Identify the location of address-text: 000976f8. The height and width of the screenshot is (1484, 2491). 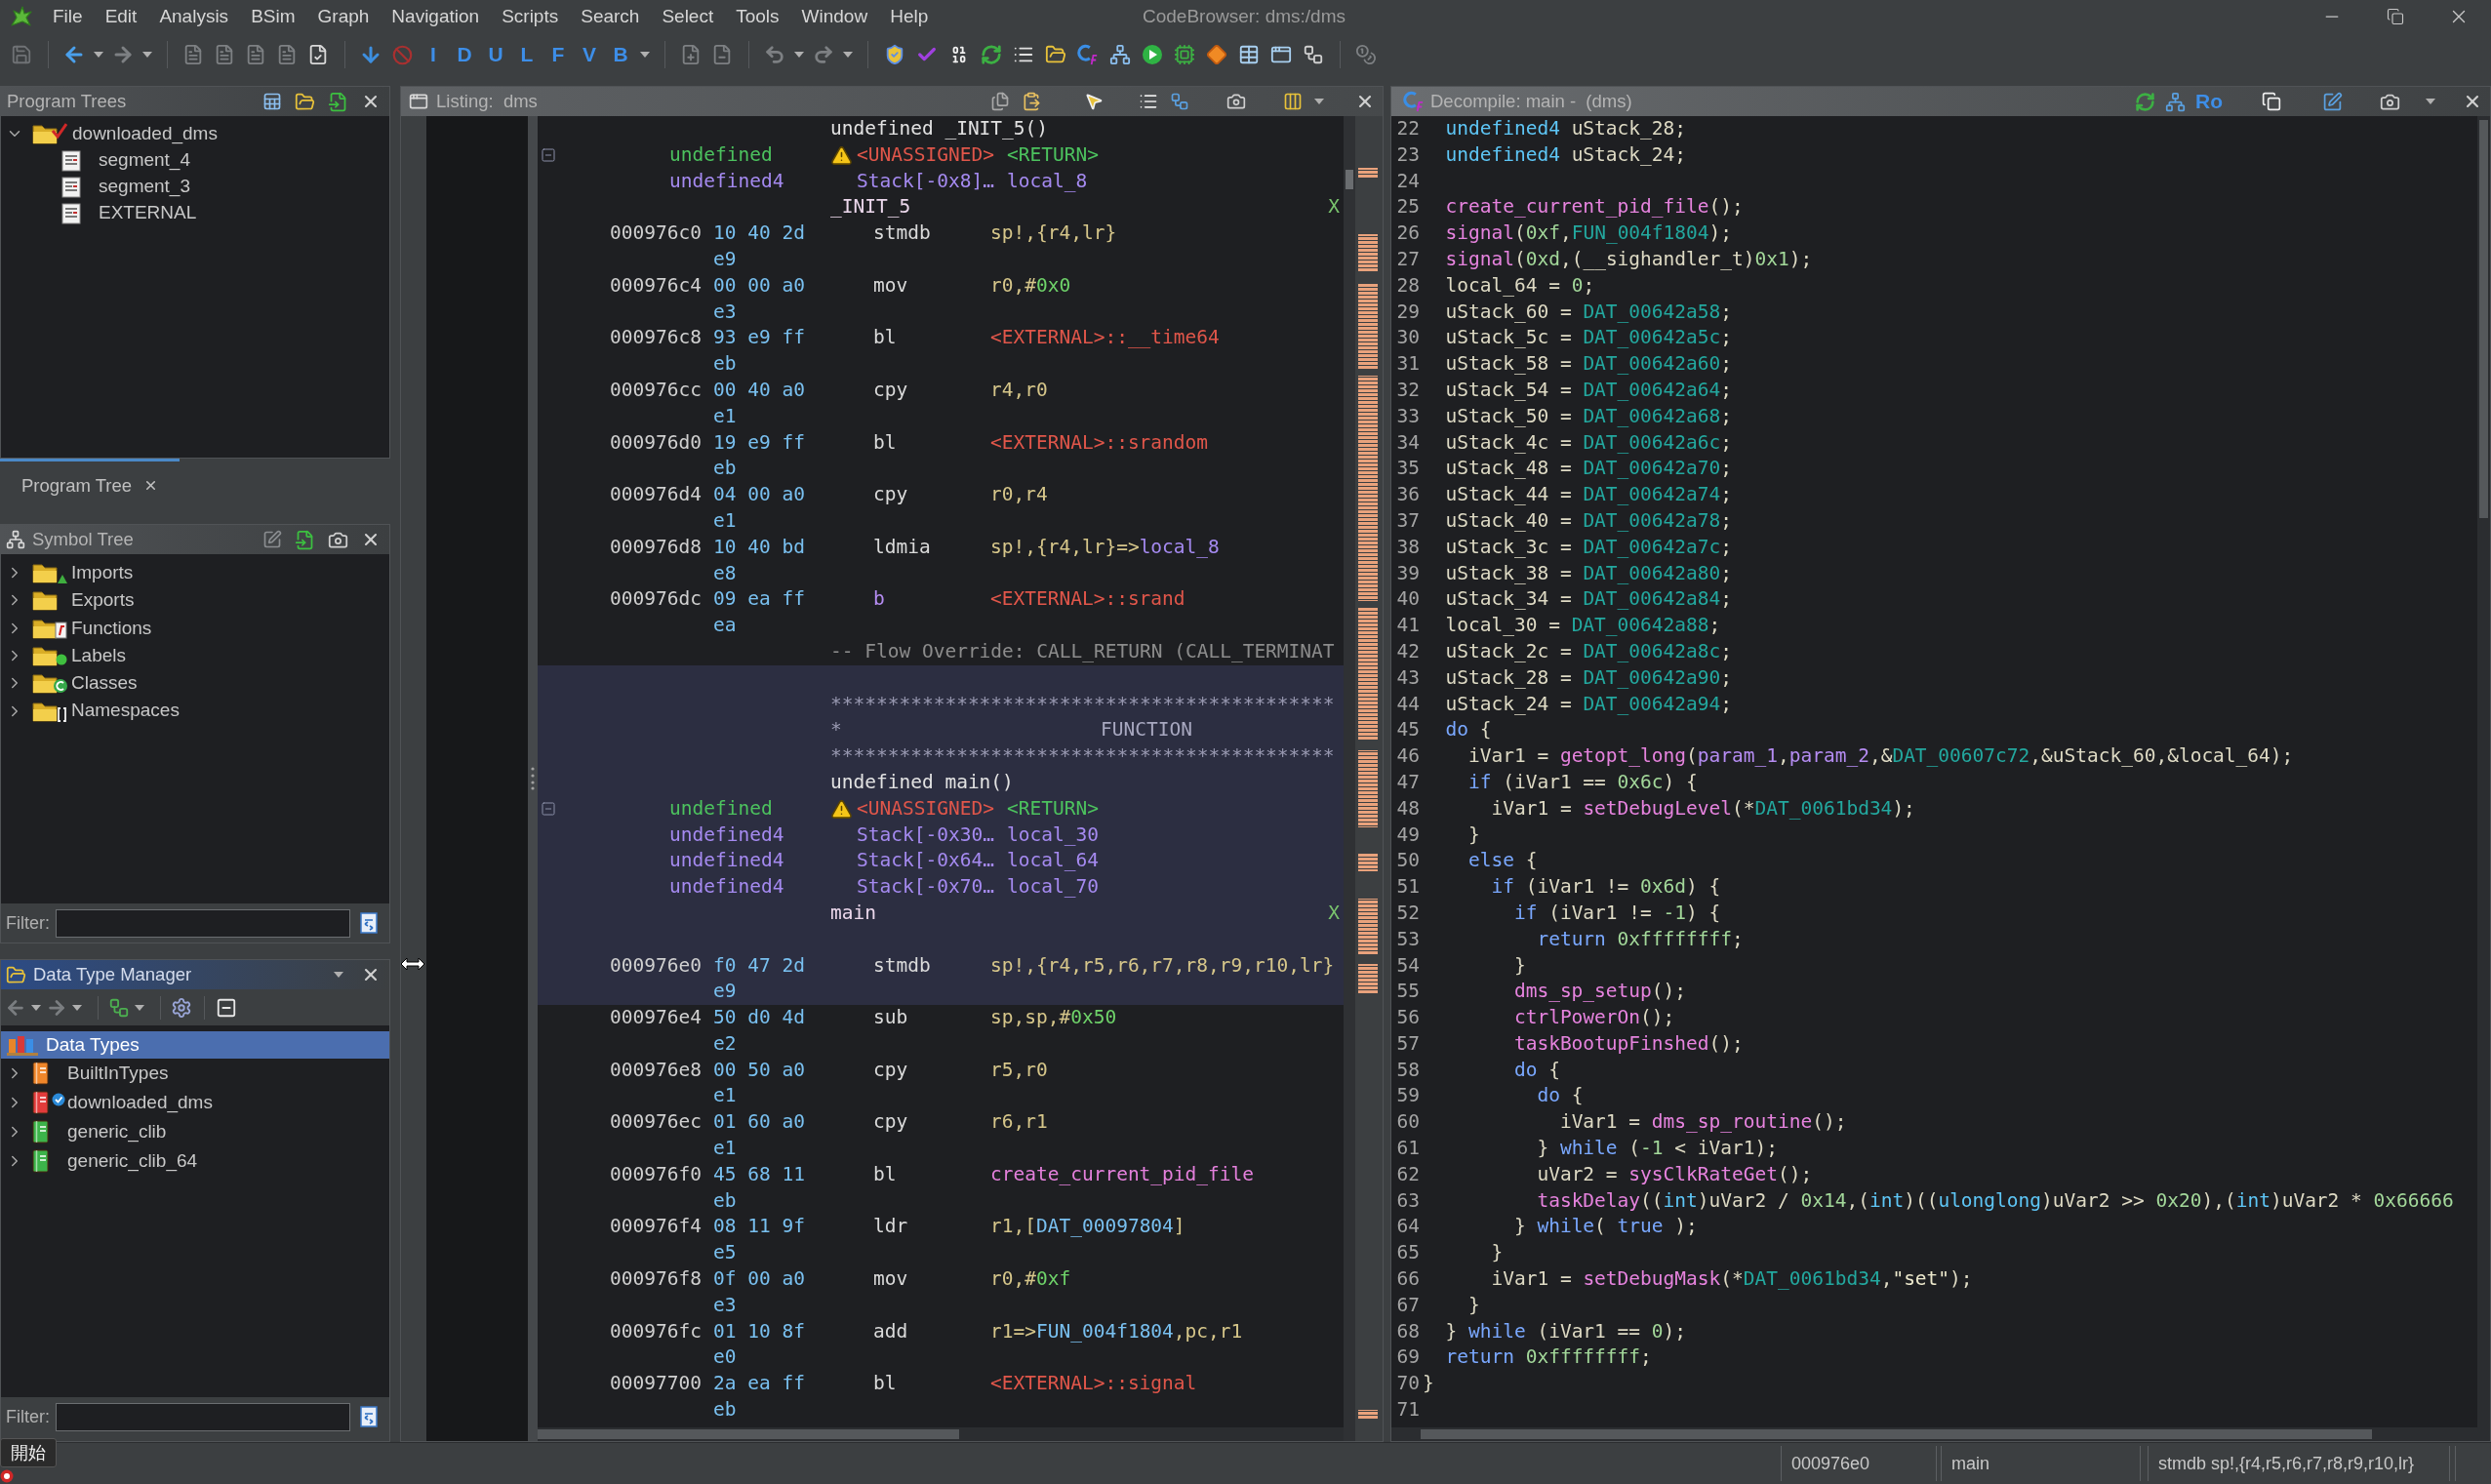
(656, 1279).